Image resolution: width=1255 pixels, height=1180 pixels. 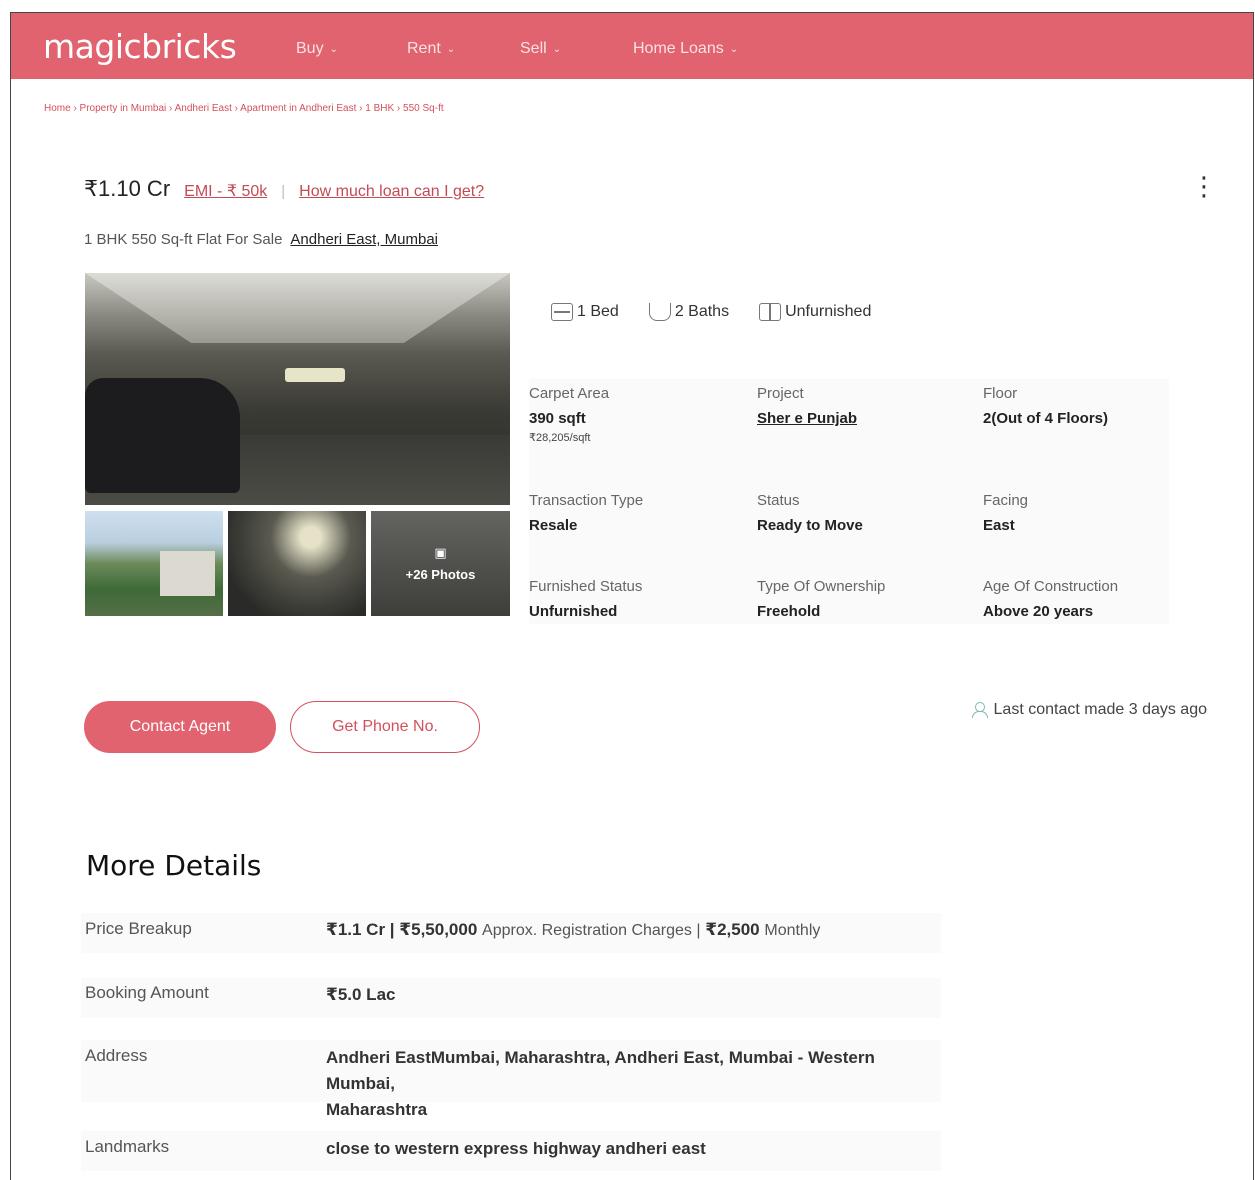 What do you see at coordinates (979, 710) in the screenshot?
I see `user-icon` at bounding box center [979, 710].